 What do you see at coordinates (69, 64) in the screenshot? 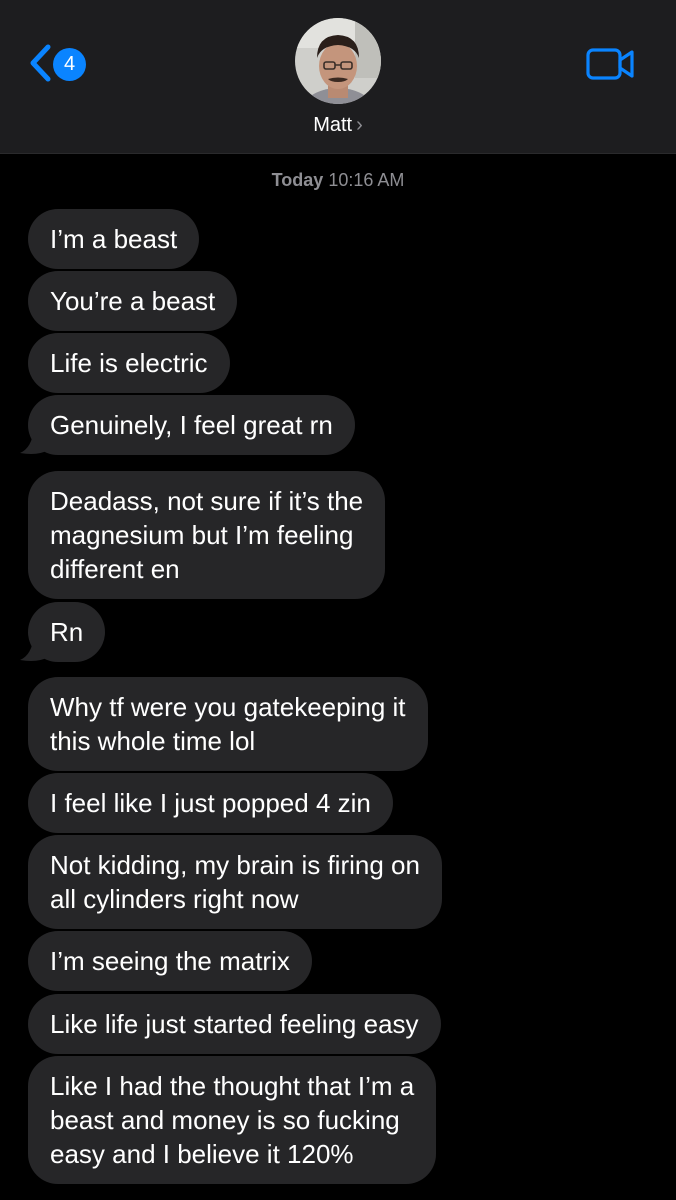
I see `unread-count-badge: 4` at bounding box center [69, 64].